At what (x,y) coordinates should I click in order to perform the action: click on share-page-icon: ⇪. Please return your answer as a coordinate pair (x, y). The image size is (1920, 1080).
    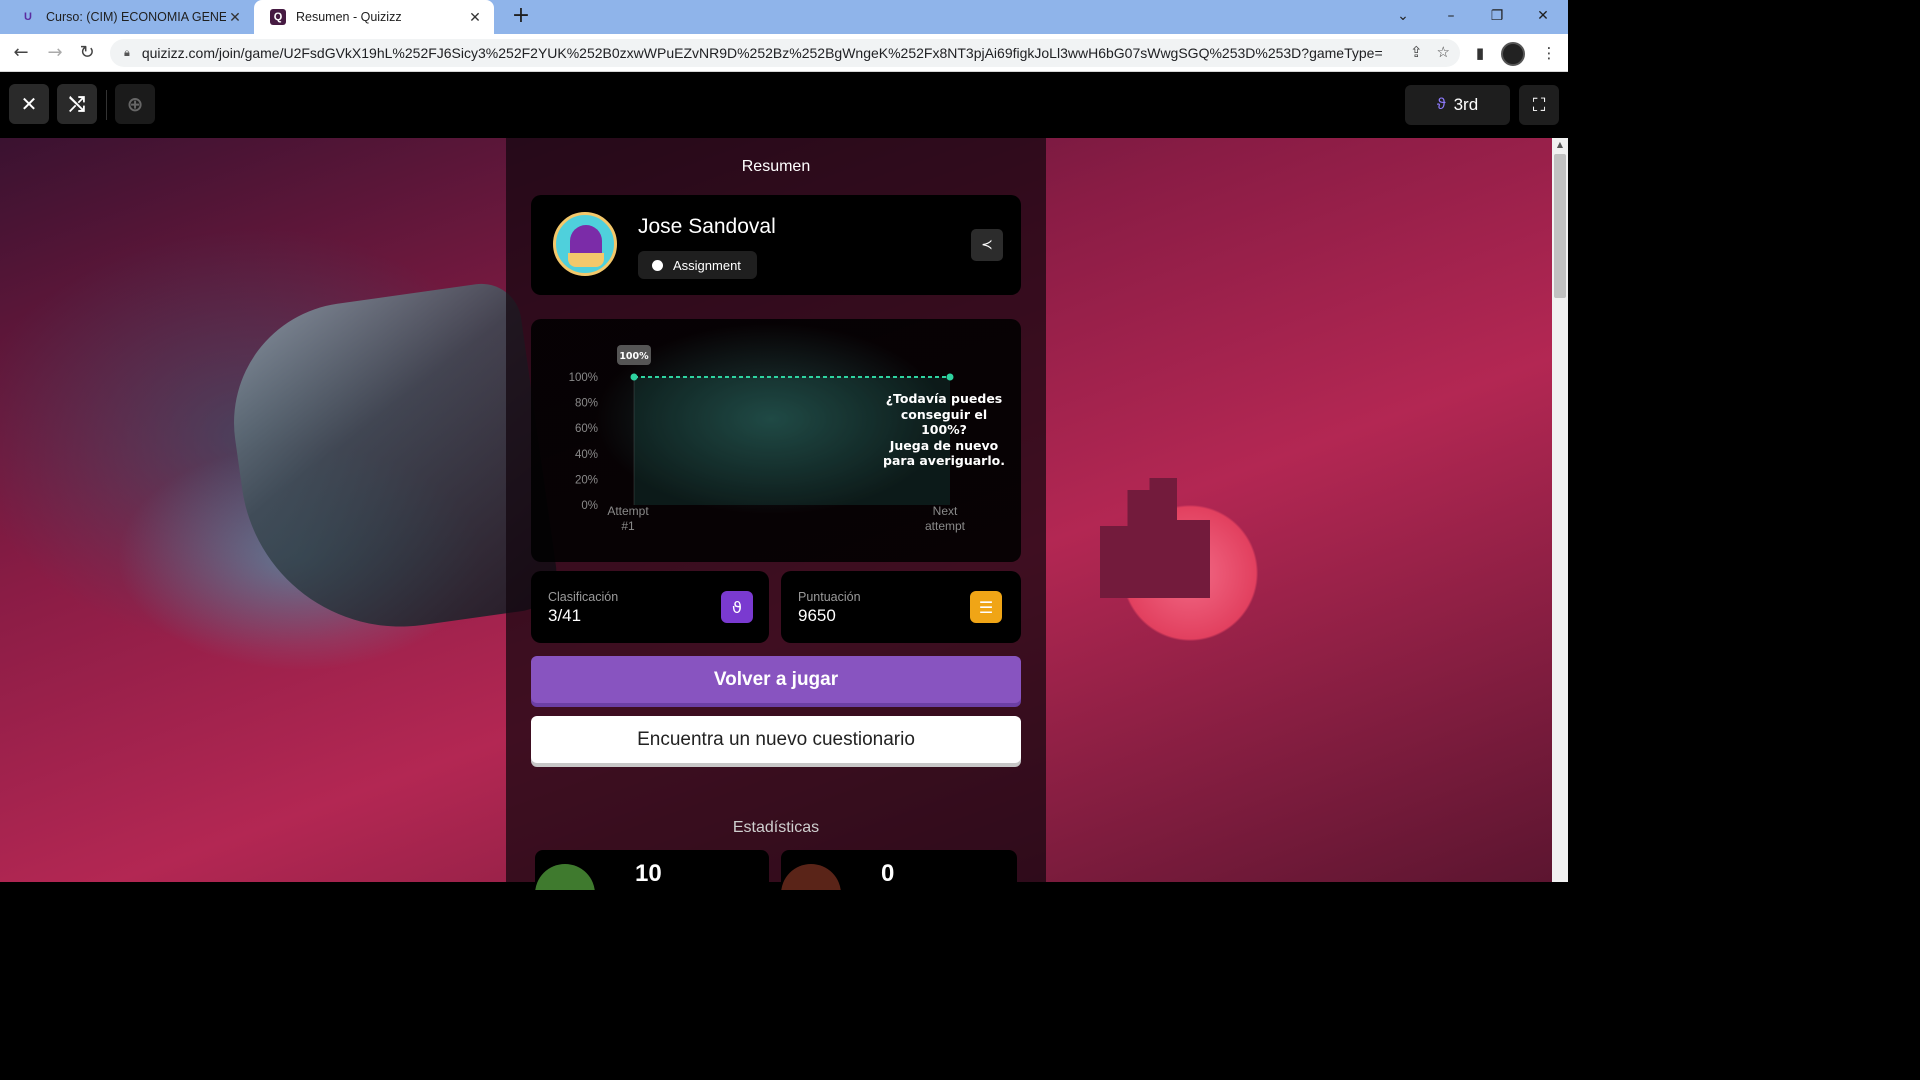
    Looking at the image, I should click on (1416, 52).